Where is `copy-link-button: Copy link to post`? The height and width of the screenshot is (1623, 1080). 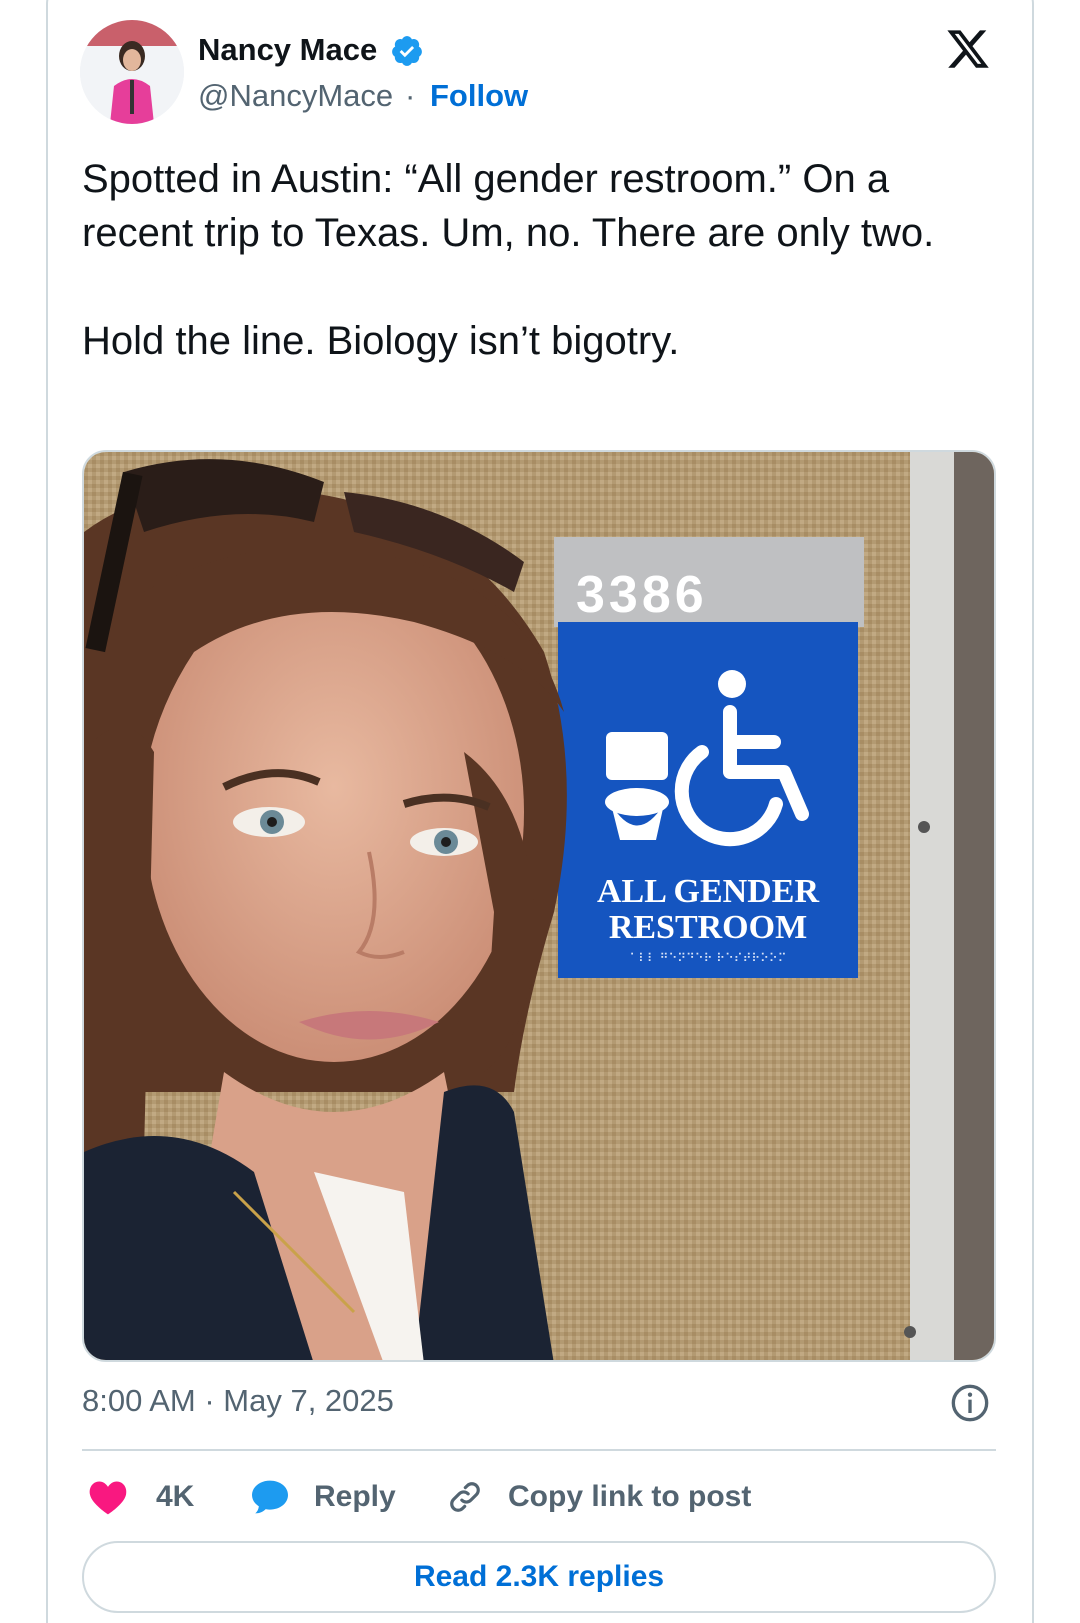
copy-link-button: Copy link to post is located at coordinates (598, 1497).